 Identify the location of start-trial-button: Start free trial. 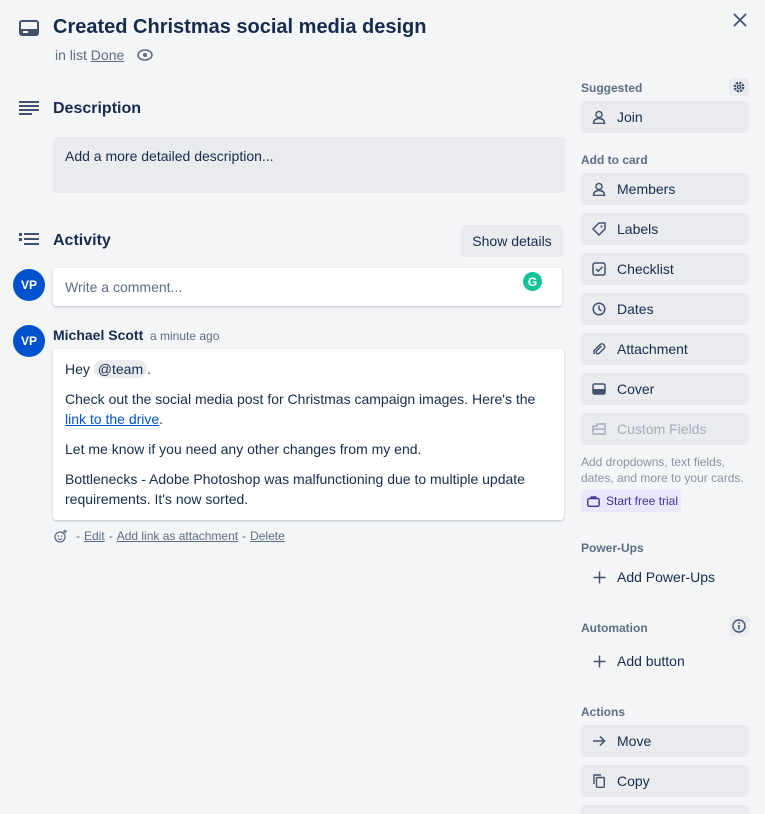
(631, 501).